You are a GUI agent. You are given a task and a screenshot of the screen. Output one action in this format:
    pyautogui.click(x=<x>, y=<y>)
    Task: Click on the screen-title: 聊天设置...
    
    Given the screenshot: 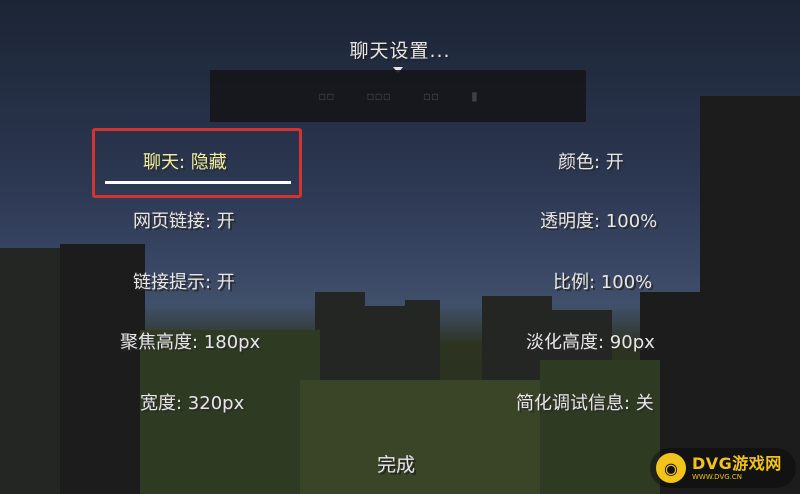 What is the action you would take?
    pyautogui.click(x=400, y=51)
    